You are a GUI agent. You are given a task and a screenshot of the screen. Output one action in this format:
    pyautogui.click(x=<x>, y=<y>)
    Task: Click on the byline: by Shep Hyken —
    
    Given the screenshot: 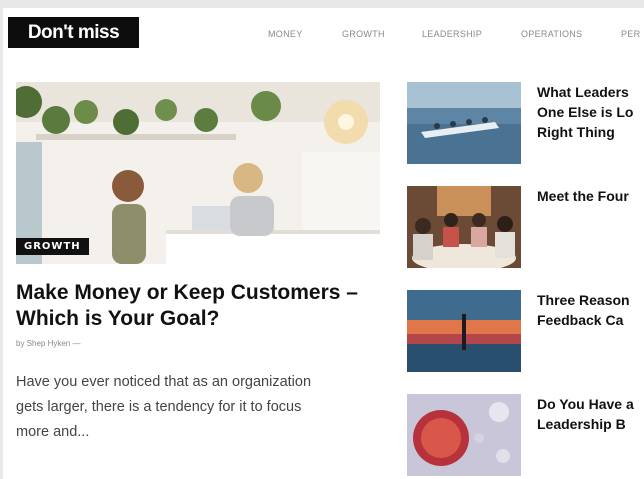 What is the action you would take?
    pyautogui.click(x=48, y=343)
    